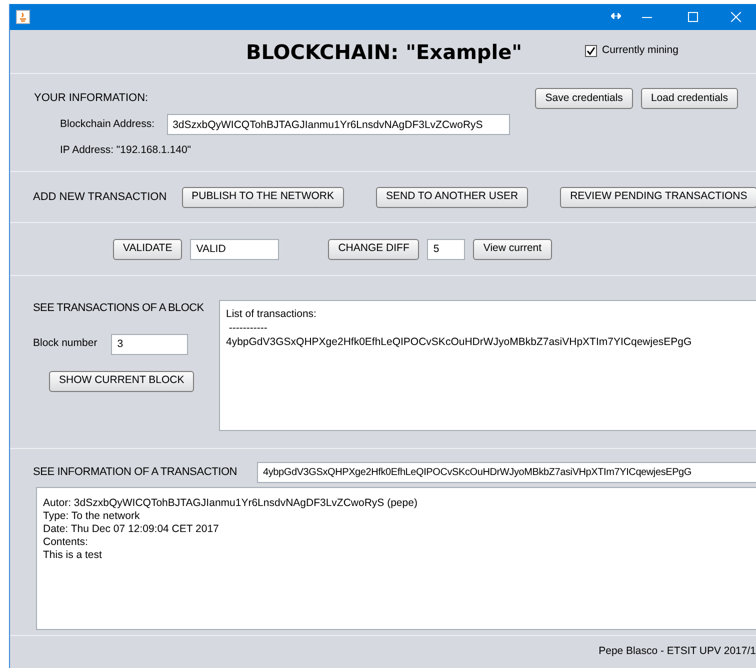  Describe the element at coordinates (91, 98) in the screenshot. I see `section-heading: YOUR INFORMATION:` at that location.